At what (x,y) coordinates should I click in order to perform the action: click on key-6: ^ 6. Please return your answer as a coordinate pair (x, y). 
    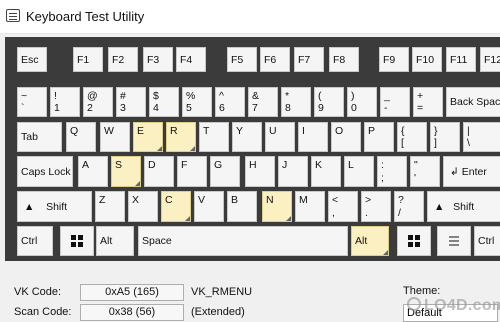
    Looking at the image, I should click on (230, 102).